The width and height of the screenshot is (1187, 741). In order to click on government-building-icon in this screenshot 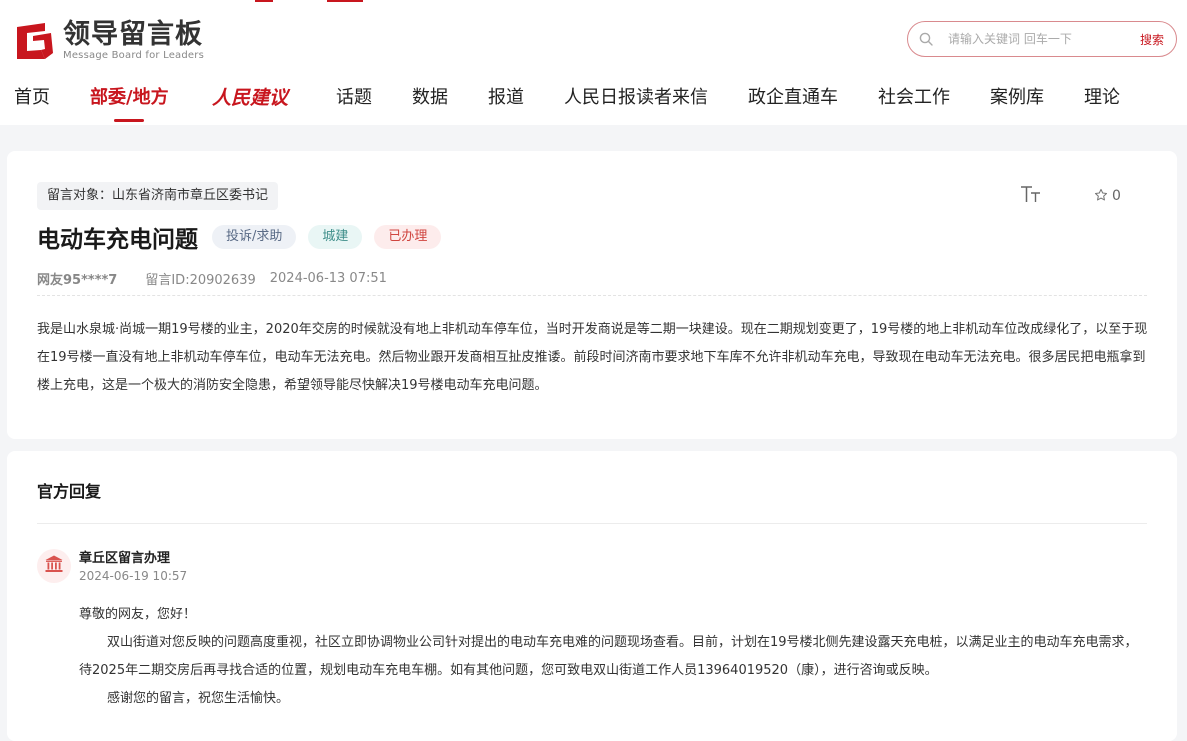, I will do `click(54, 566)`.